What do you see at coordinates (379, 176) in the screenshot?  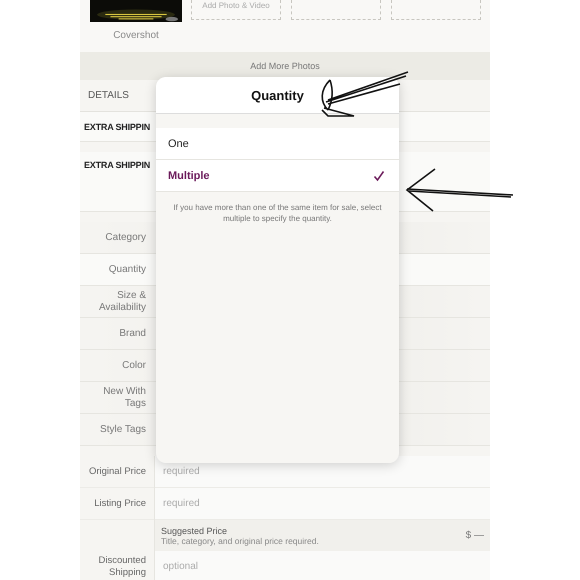 I see `checkmark-icon` at bounding box center [379, 176].